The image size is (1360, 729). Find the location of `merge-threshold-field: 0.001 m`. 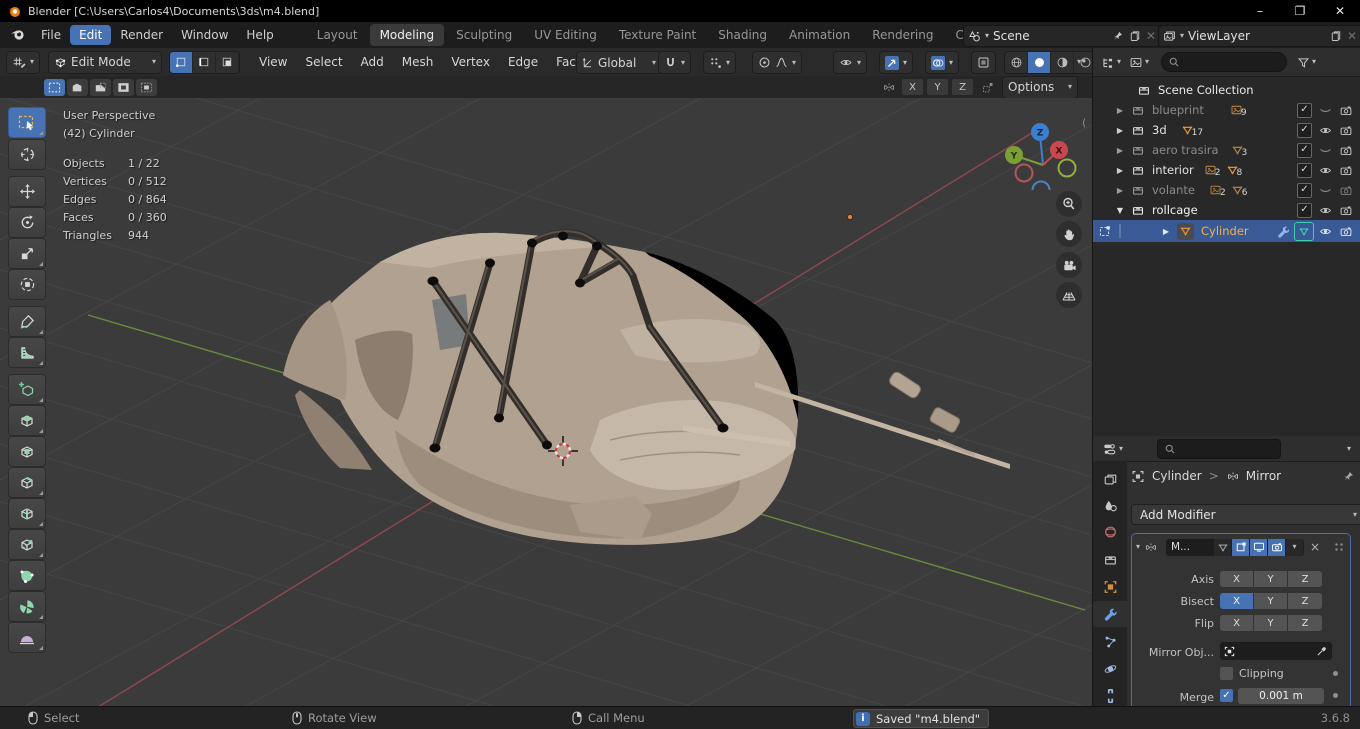

merge-threshold-field: 0.001 m is located at coordinates (1281, 696).